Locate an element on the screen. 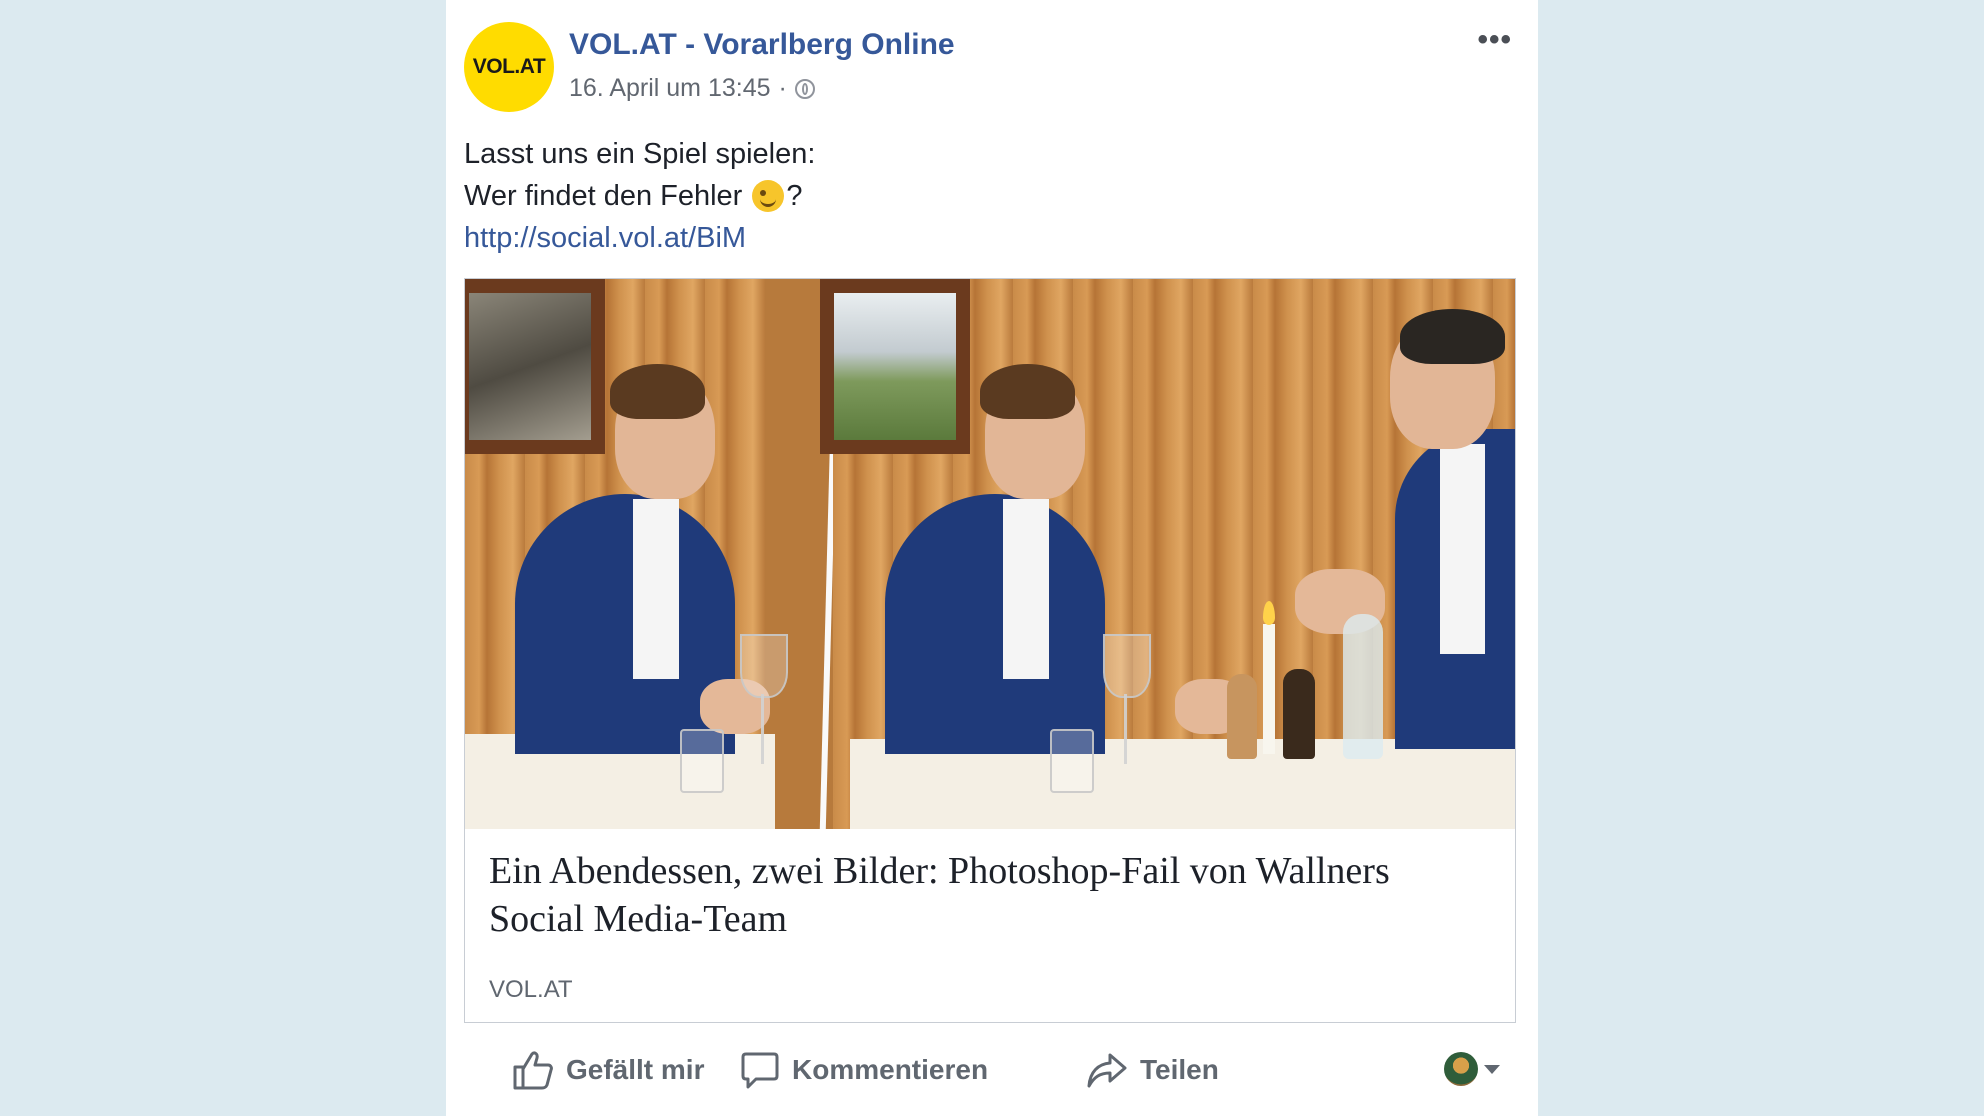 The width and height of the screenshot is (1984, 1116). pepper-mill is located at coordinates (1299, 714).